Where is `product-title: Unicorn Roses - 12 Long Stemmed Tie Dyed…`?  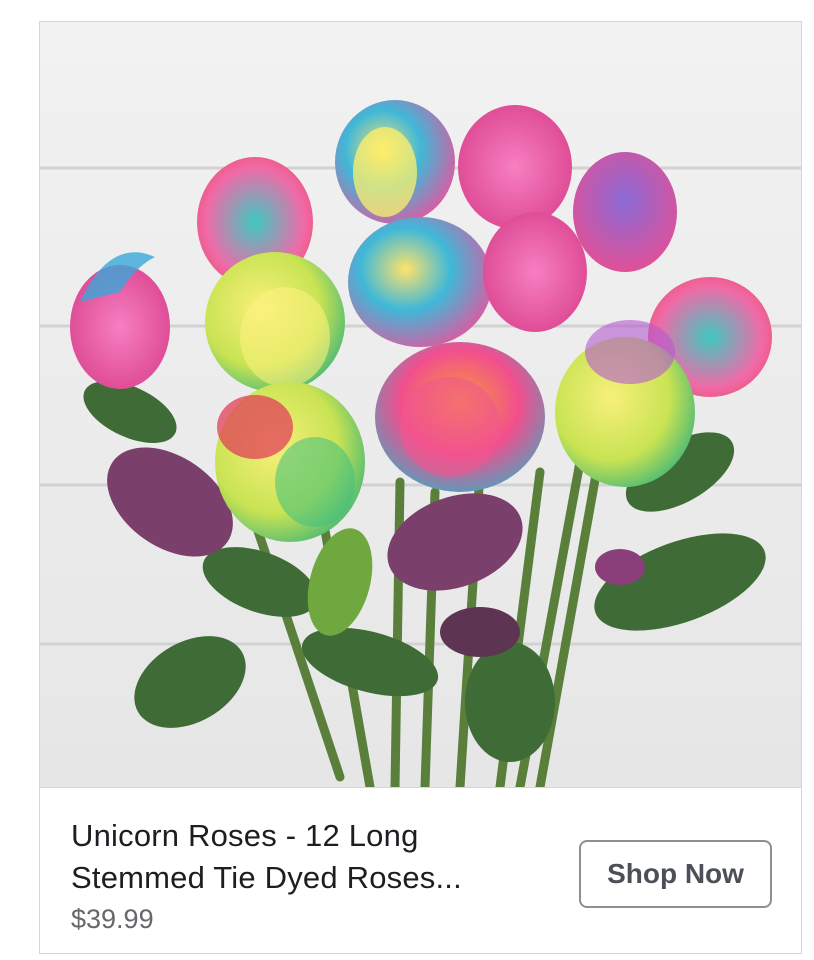 product-title: Unicorn Roses - 12 Long Stemmed Tie Dyed… is located at coordinates (311, 857).